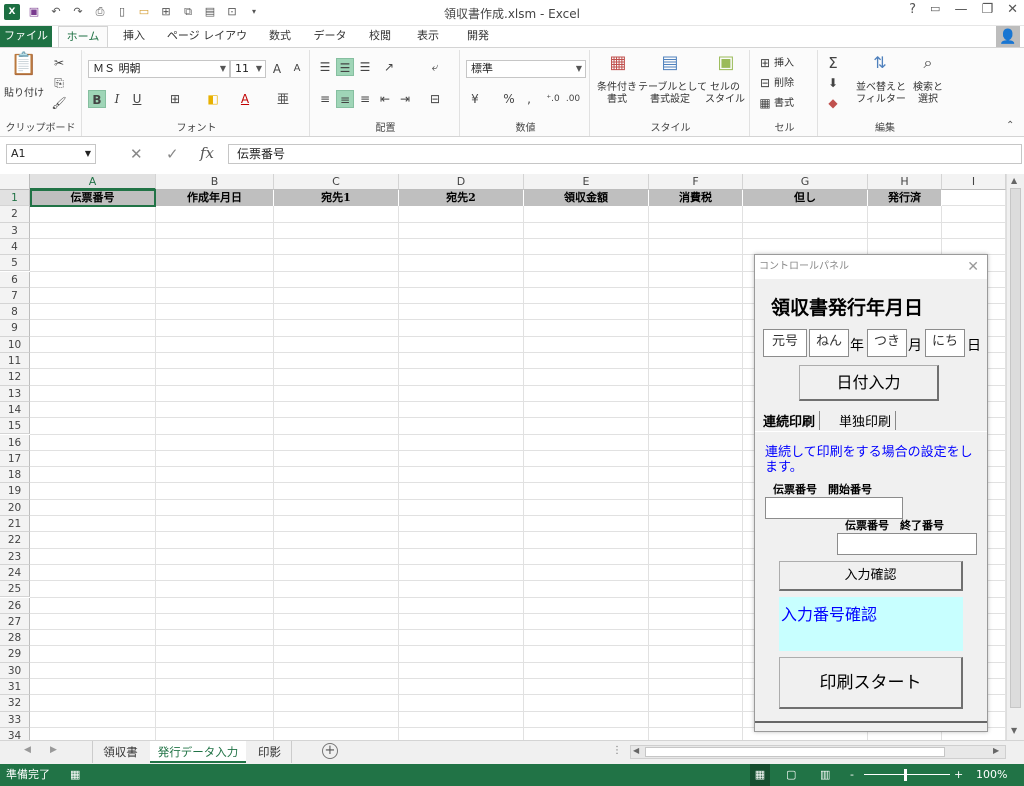 This screenshot has height=786, width=1024. I want to click on row-header: 11, so click(15, 361).